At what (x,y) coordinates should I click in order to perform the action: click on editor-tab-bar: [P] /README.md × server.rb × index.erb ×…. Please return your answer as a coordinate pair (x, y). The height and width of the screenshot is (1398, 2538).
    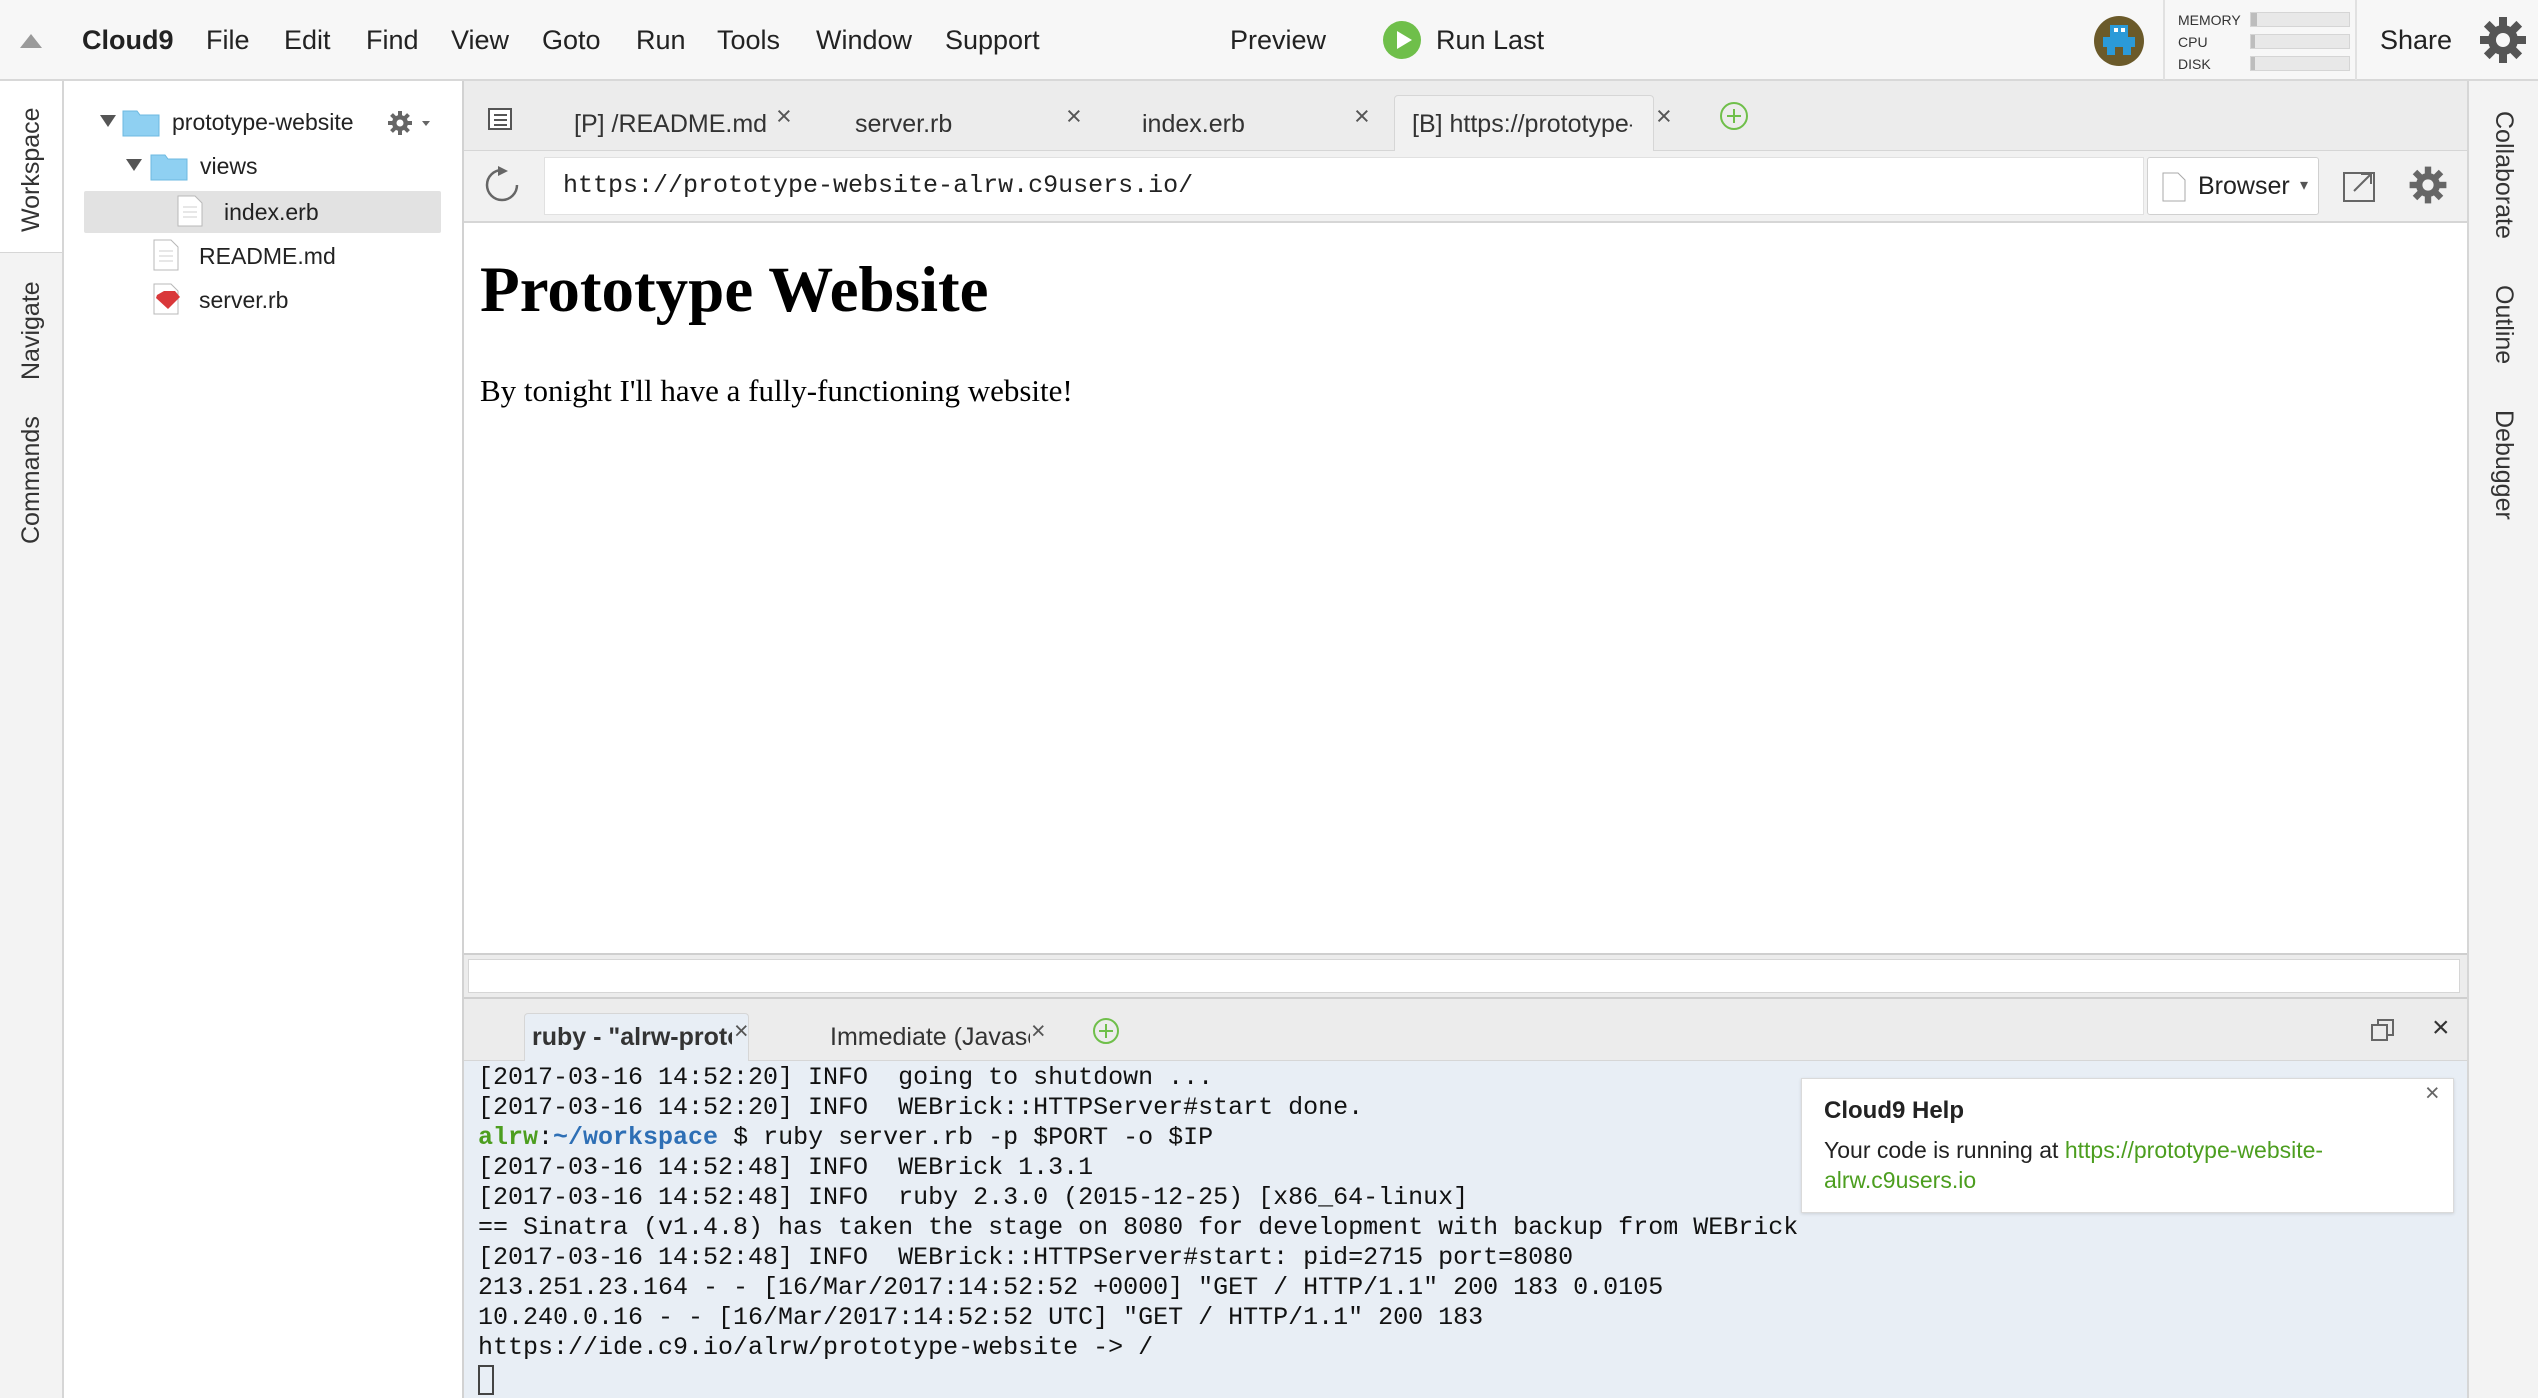
    Looking at the image, I should click on (1465, 116).